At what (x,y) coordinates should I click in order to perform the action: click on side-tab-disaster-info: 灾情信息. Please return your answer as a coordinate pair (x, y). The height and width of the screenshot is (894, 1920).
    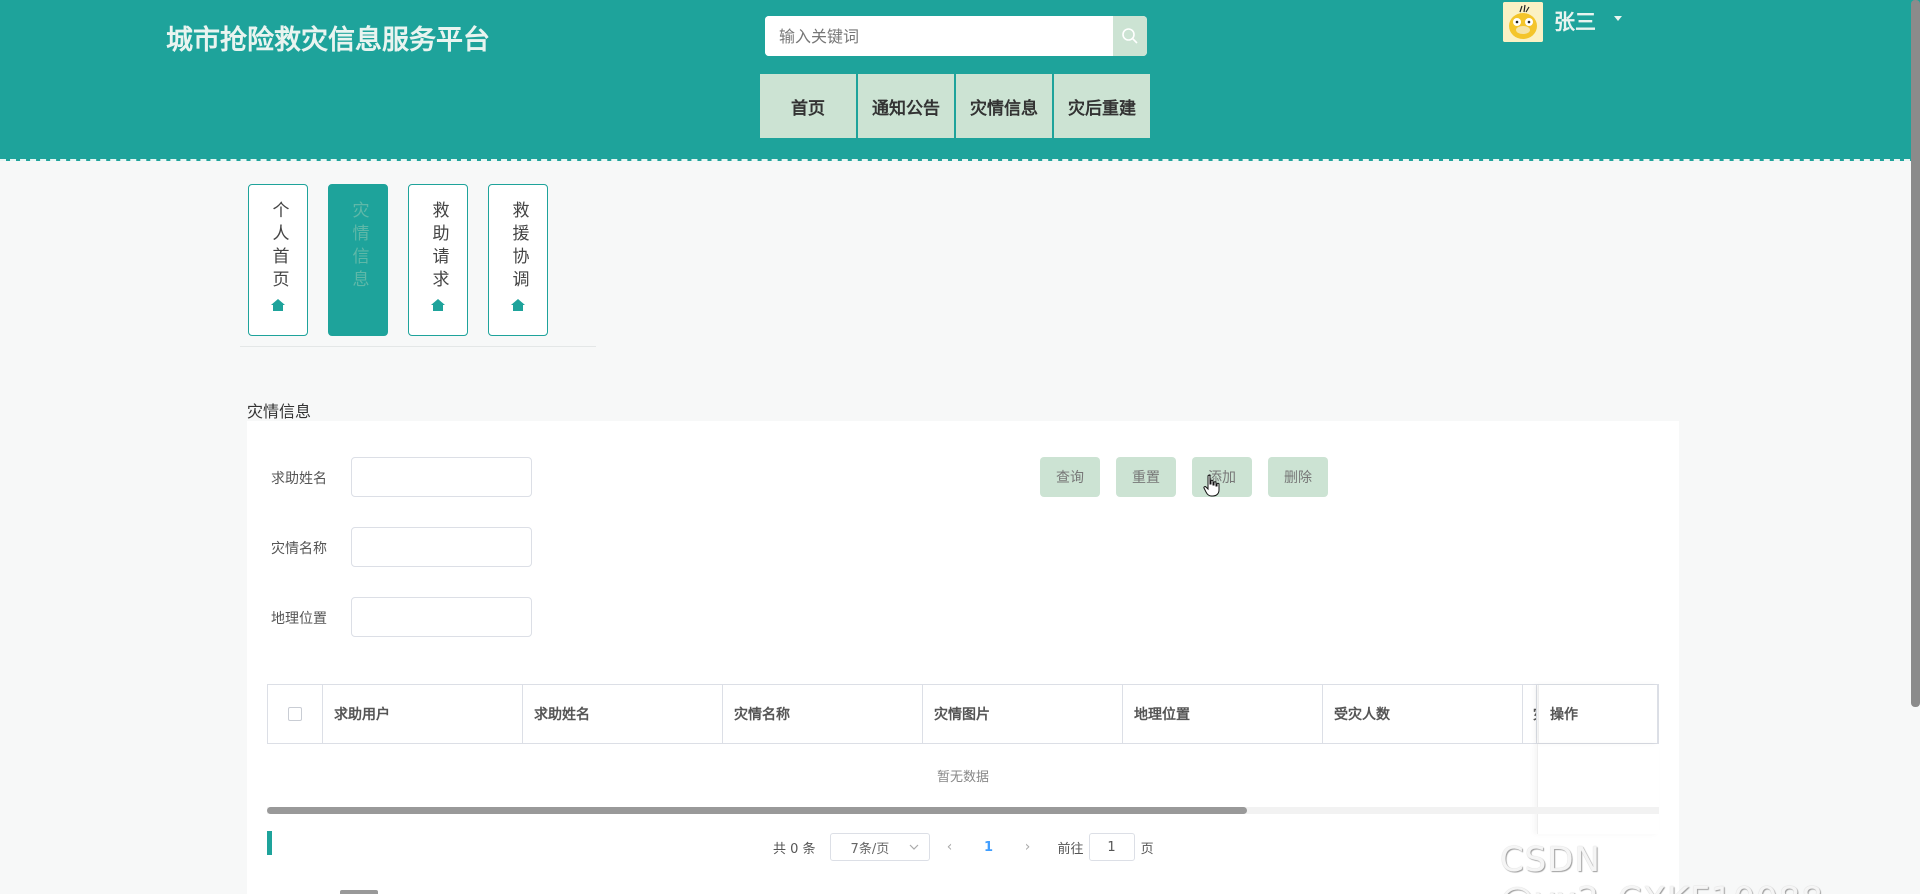
    Looking at the image, I should click on (358, 260).